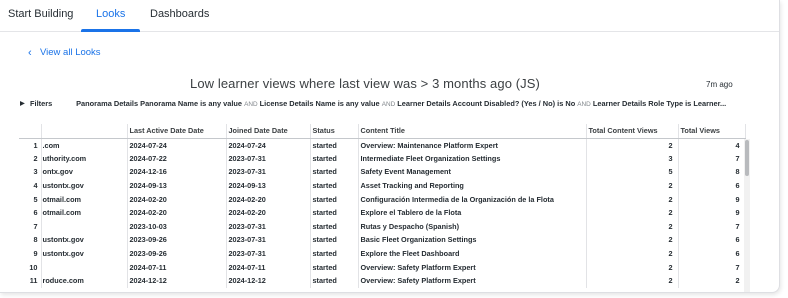 The height and width of the screenshot is (298, 788). Describe the element at coordinates (177, 172) in the screenshot. I see `last-active-date-cell: 2024-12-16` at that location.